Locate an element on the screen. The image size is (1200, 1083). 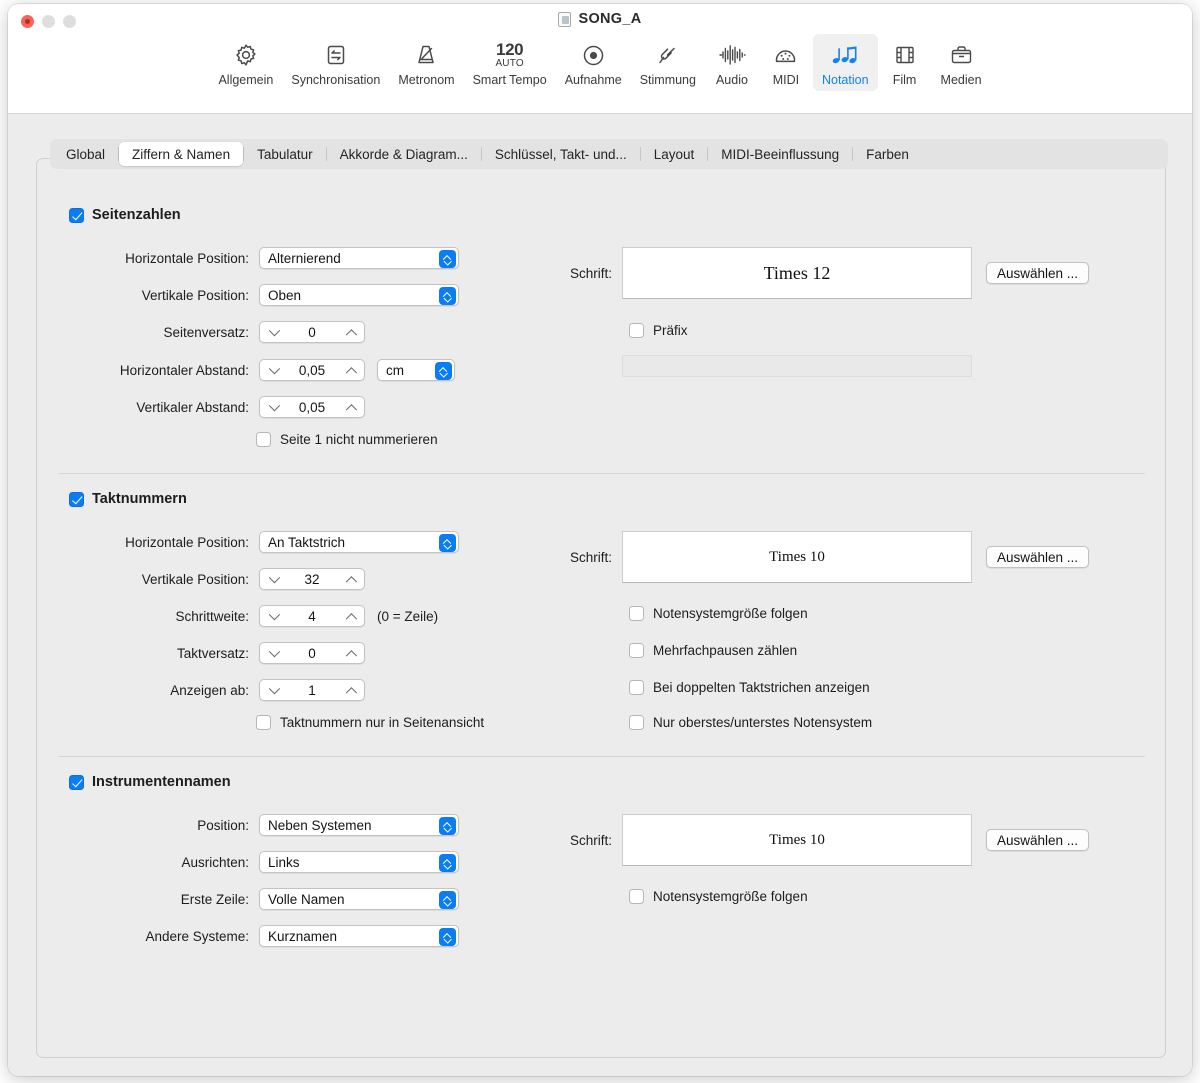
instrumentennamen-enable-checkbox is located at coordinates (76, 782).